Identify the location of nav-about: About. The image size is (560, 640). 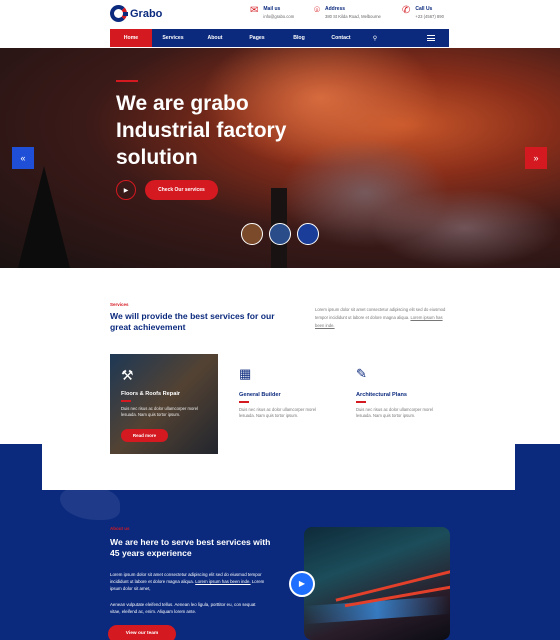
(215, 38).